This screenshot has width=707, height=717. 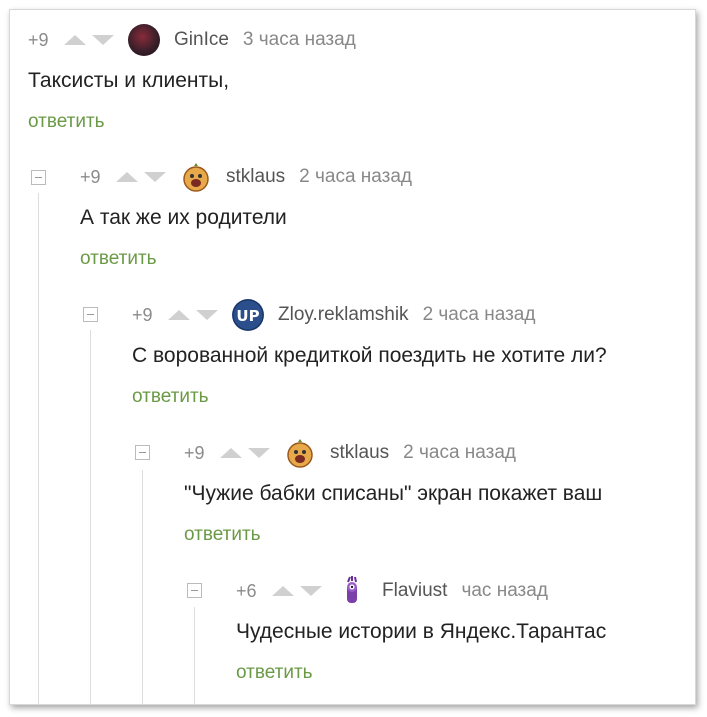 What do you see at coordinates (393, 493) in the screenshot?
I see `comment-text: "Чужие бабки списаны" экран покажет ваш` at bounding box center [393, 493].